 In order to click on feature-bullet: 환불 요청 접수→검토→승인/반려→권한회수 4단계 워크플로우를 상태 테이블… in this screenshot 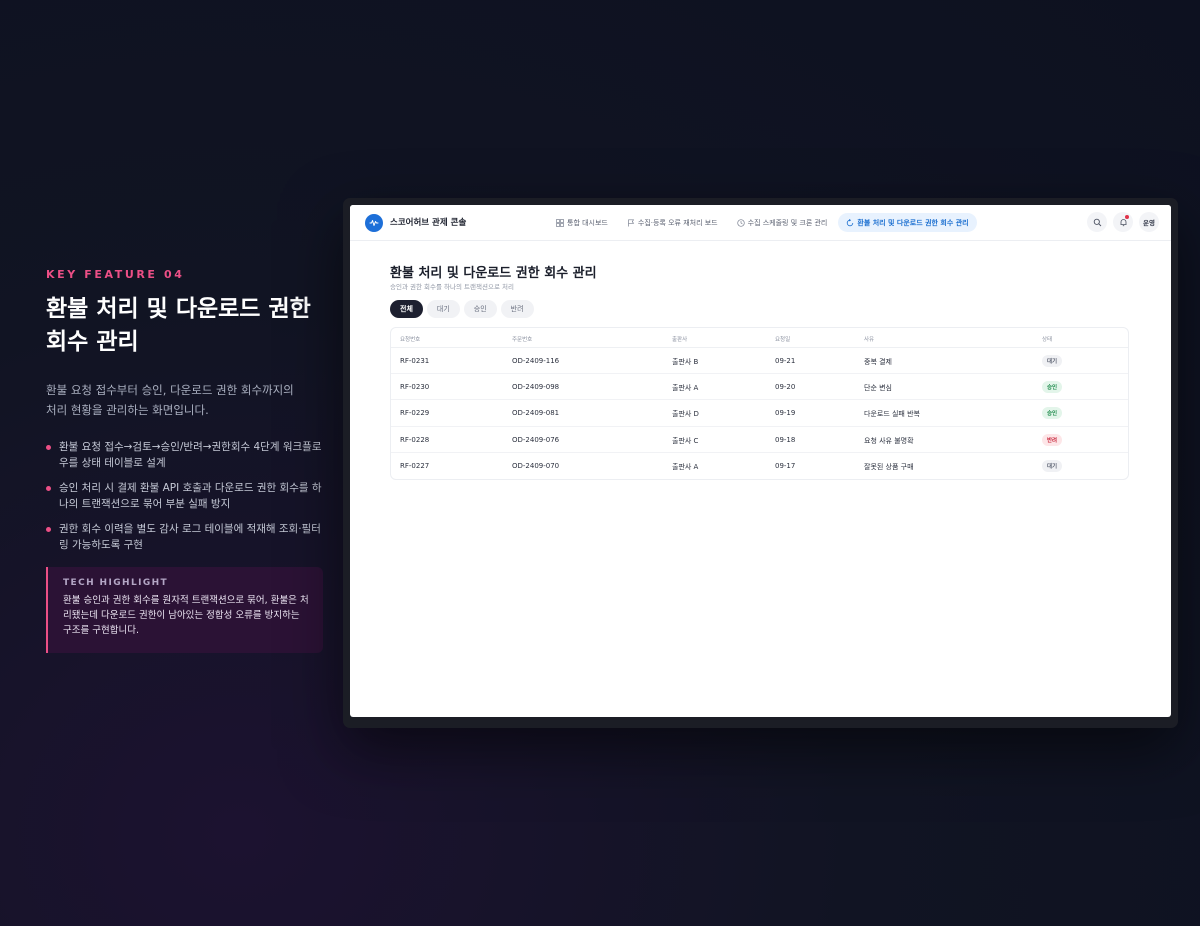, I will do `click(186, 455)`.